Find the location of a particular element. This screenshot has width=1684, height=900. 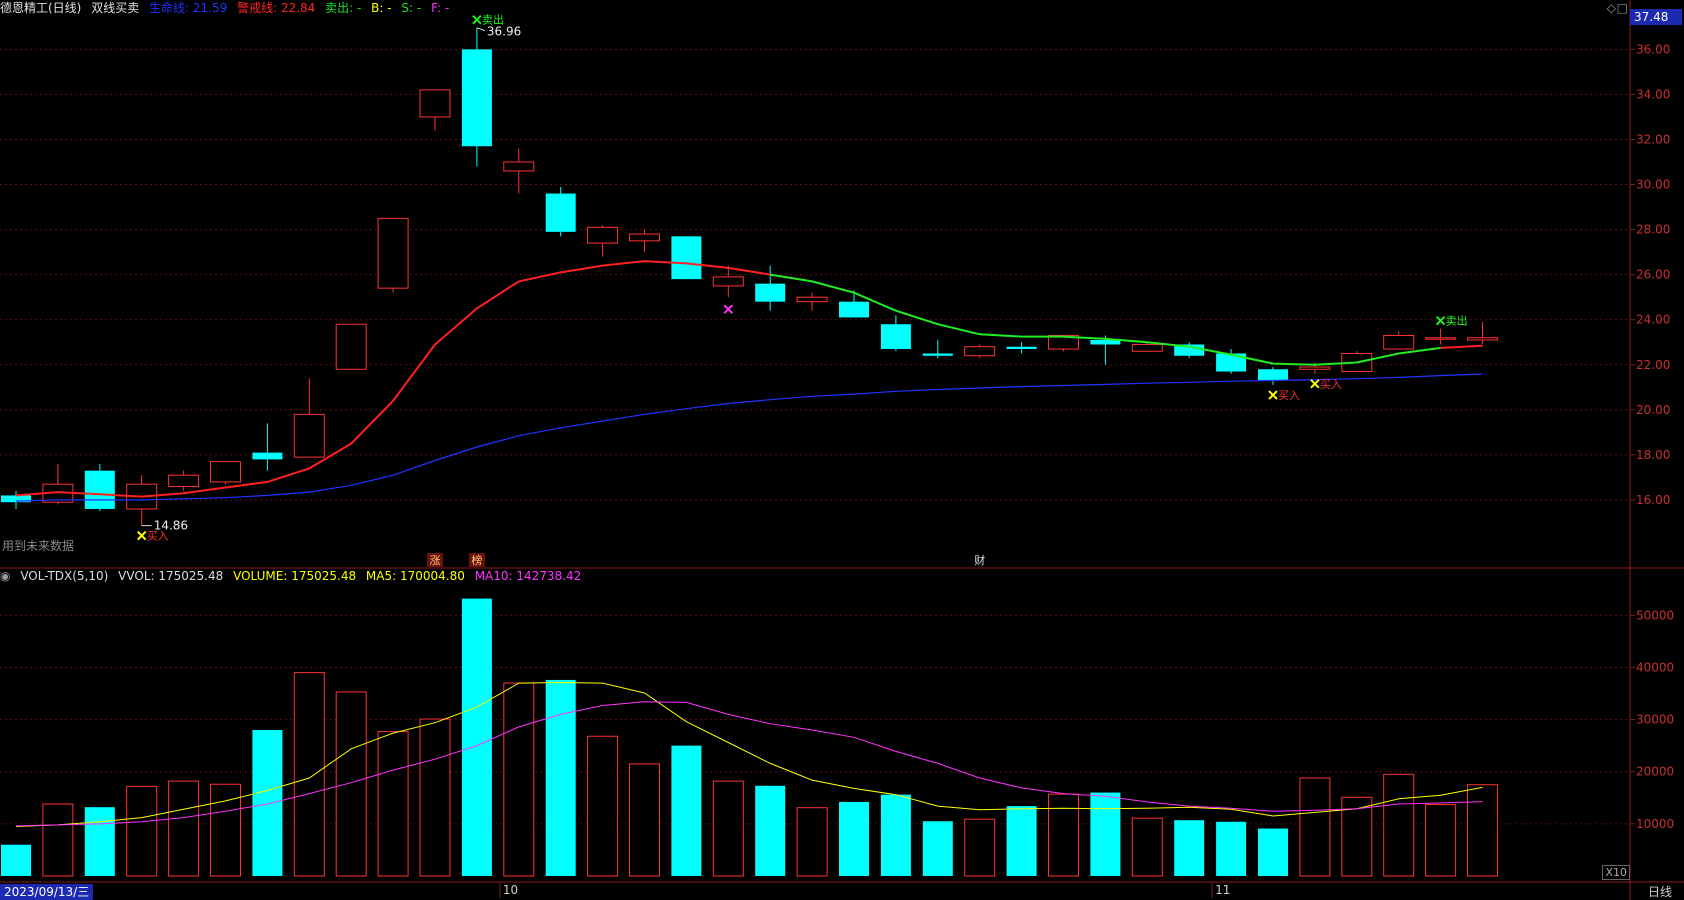

volume-tick-label: 50000 is located at coordinates (1655, 615).